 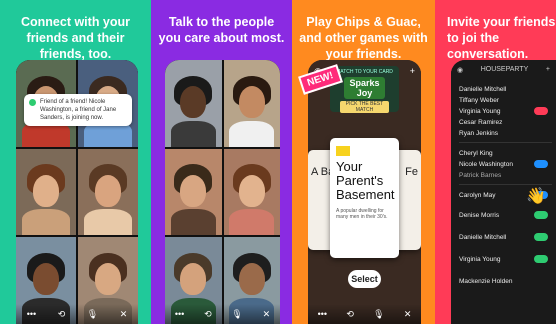 What do you see at coordinates (505, 133) in the screenshot?
I see `contact-row: Ryan Jenkins` at bounding box center [505, 133].